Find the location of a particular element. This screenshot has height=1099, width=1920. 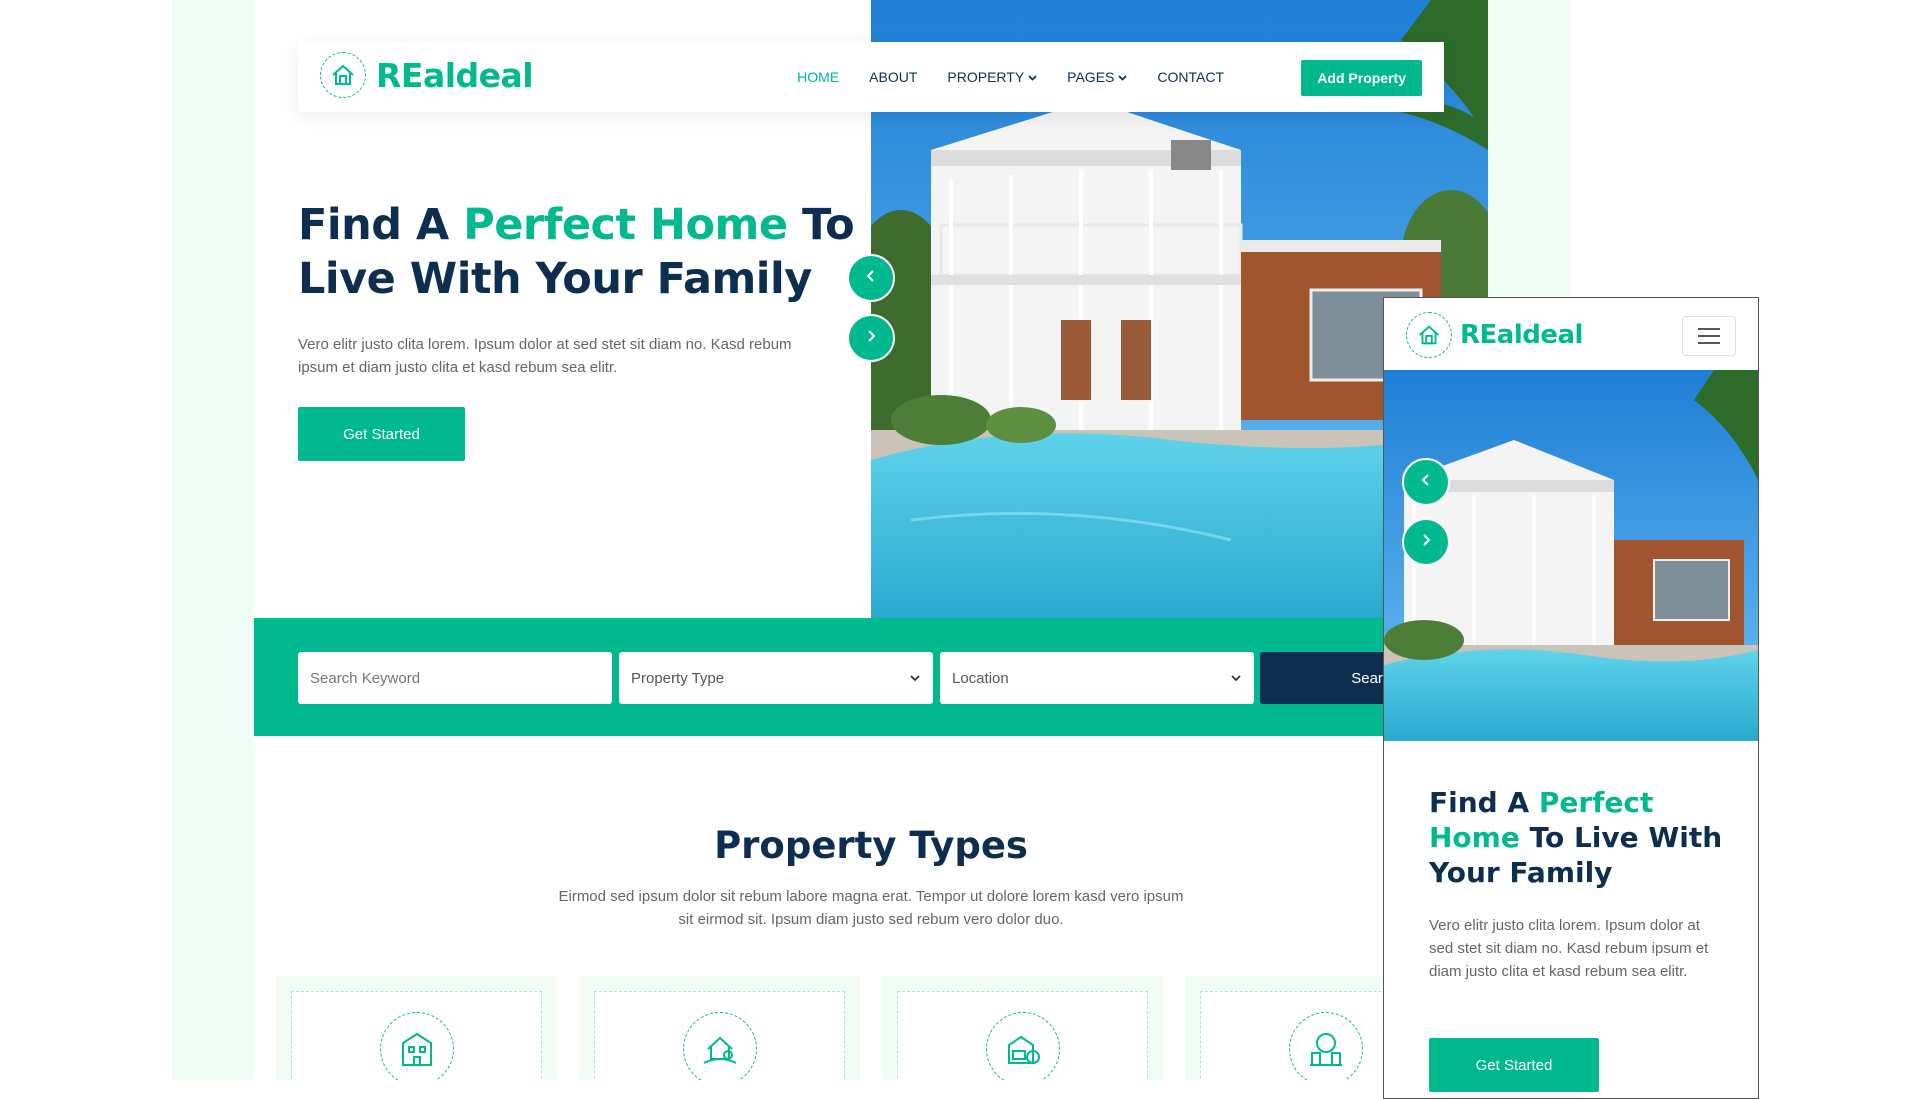

search-bar: Property Type Location Search is located at coordinates (871, 677).